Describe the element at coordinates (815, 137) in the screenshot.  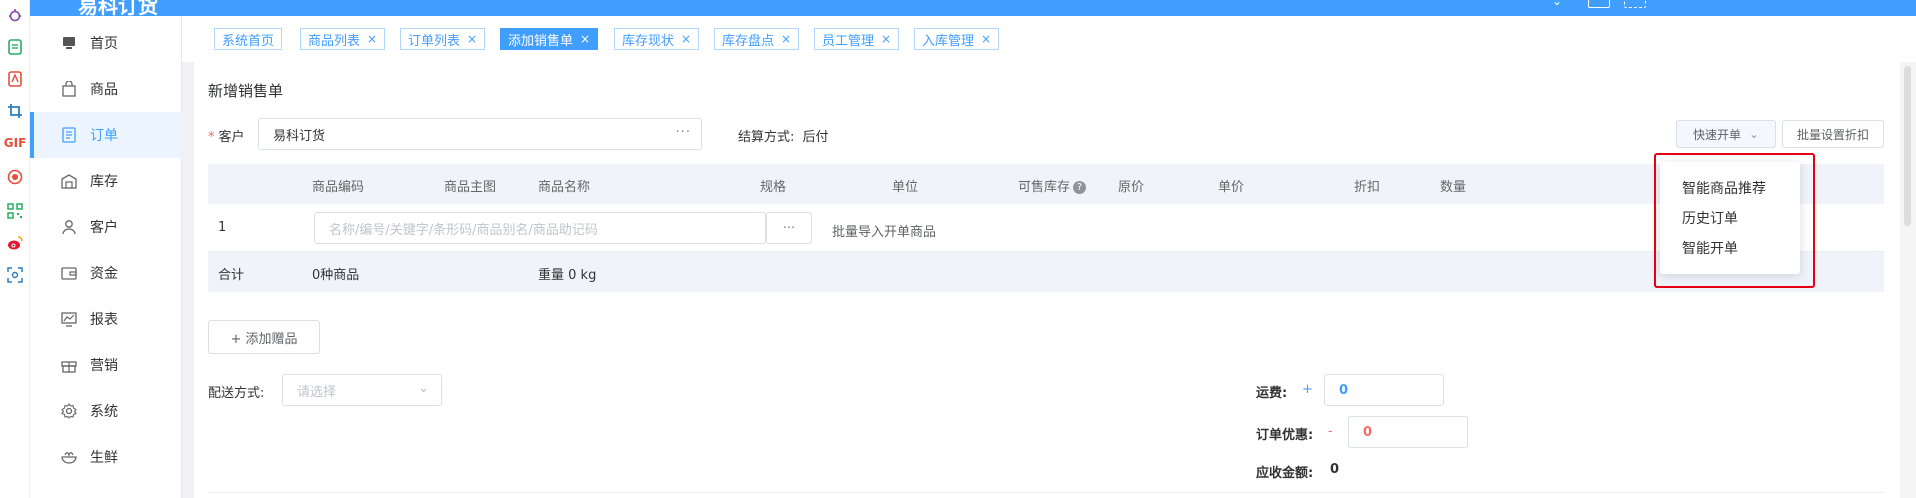
I see `settlement-value: 后付` at that location.